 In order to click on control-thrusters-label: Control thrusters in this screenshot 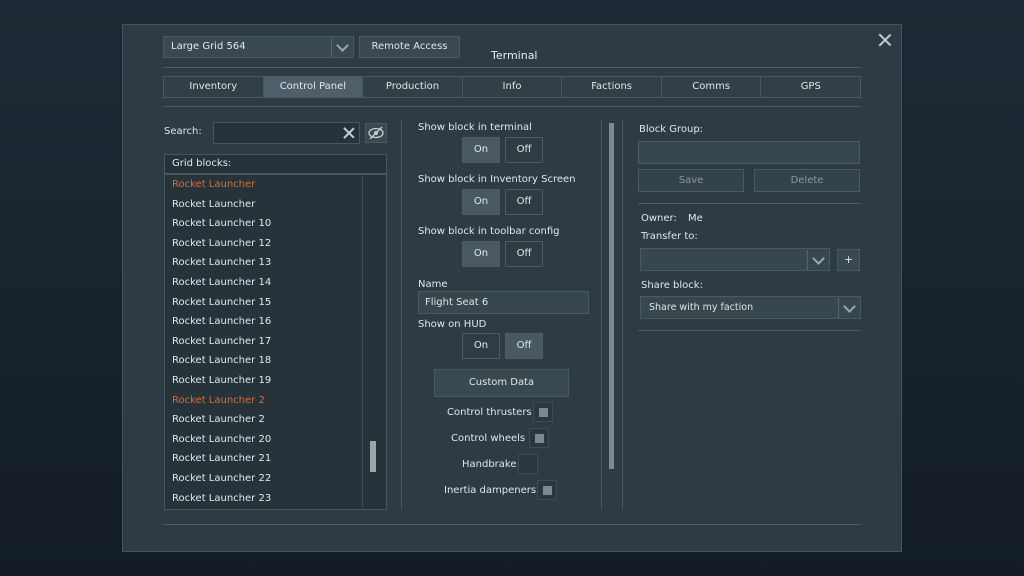, I will do `click(489, 412)`.